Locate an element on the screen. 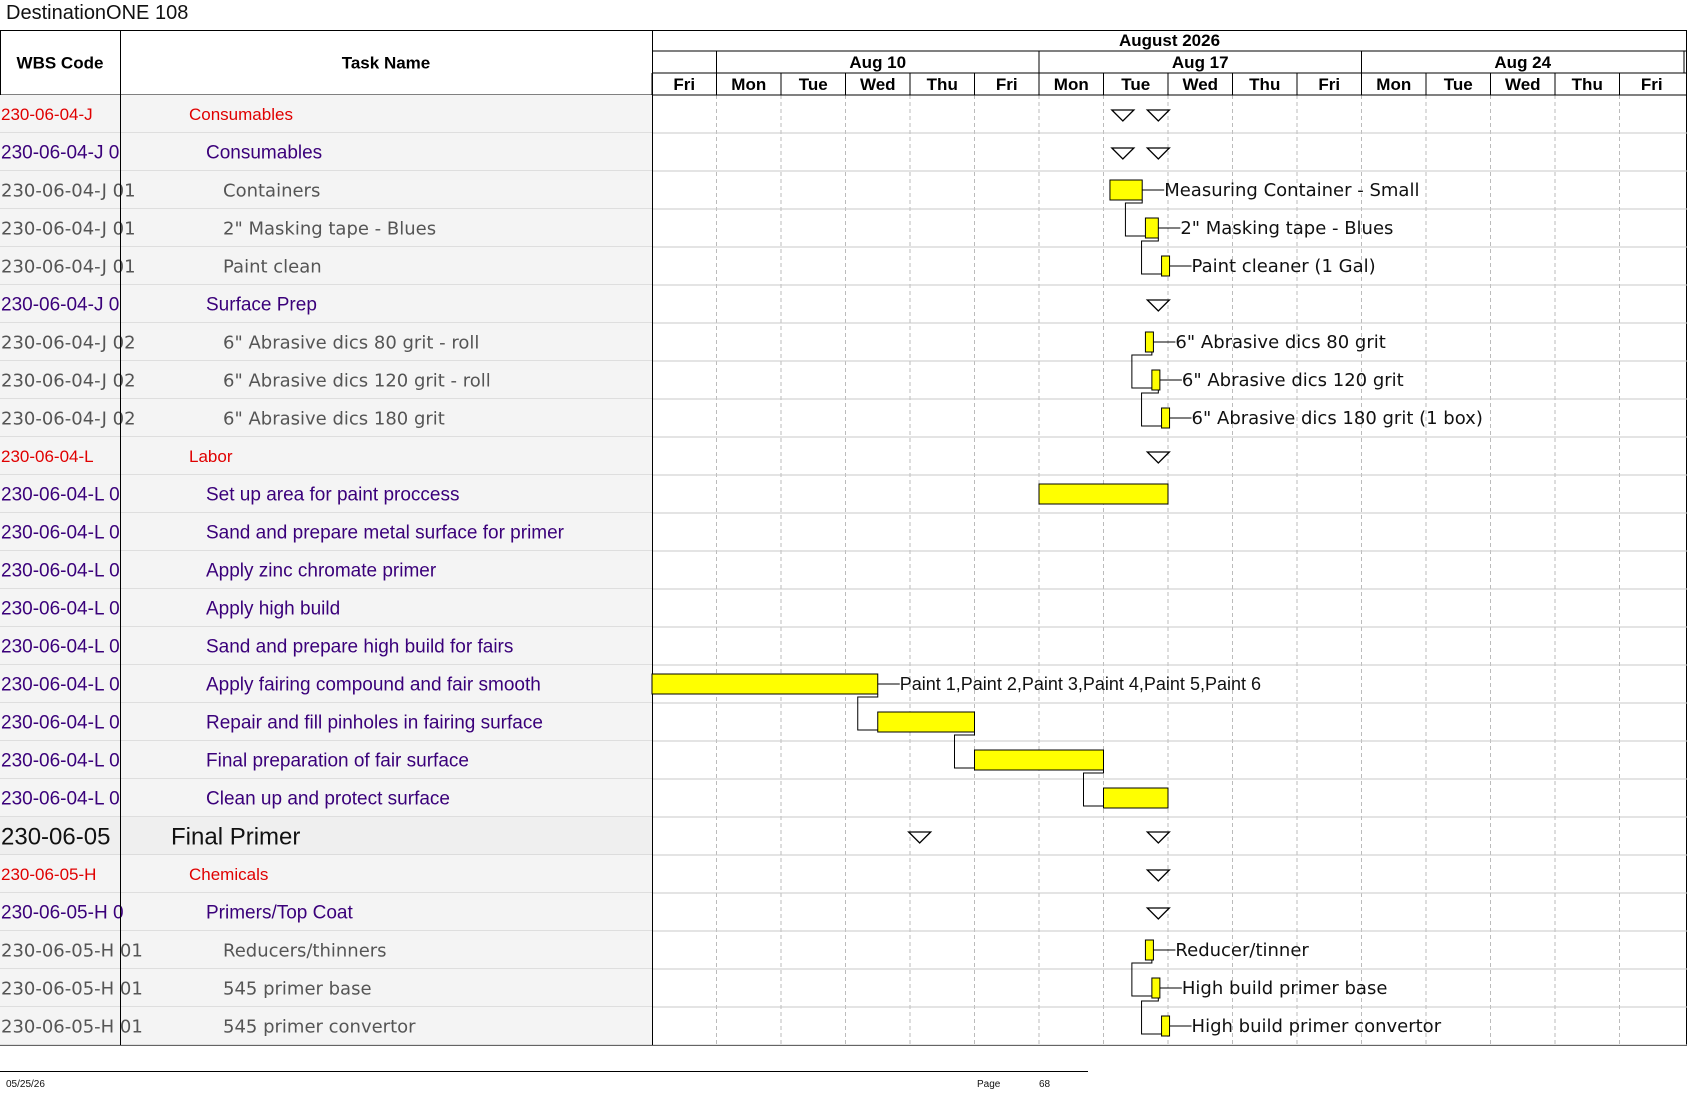 This screenshot has width=1687, height=1097. document-title: DestinationONE 108 is located at coordinates (97, 13).